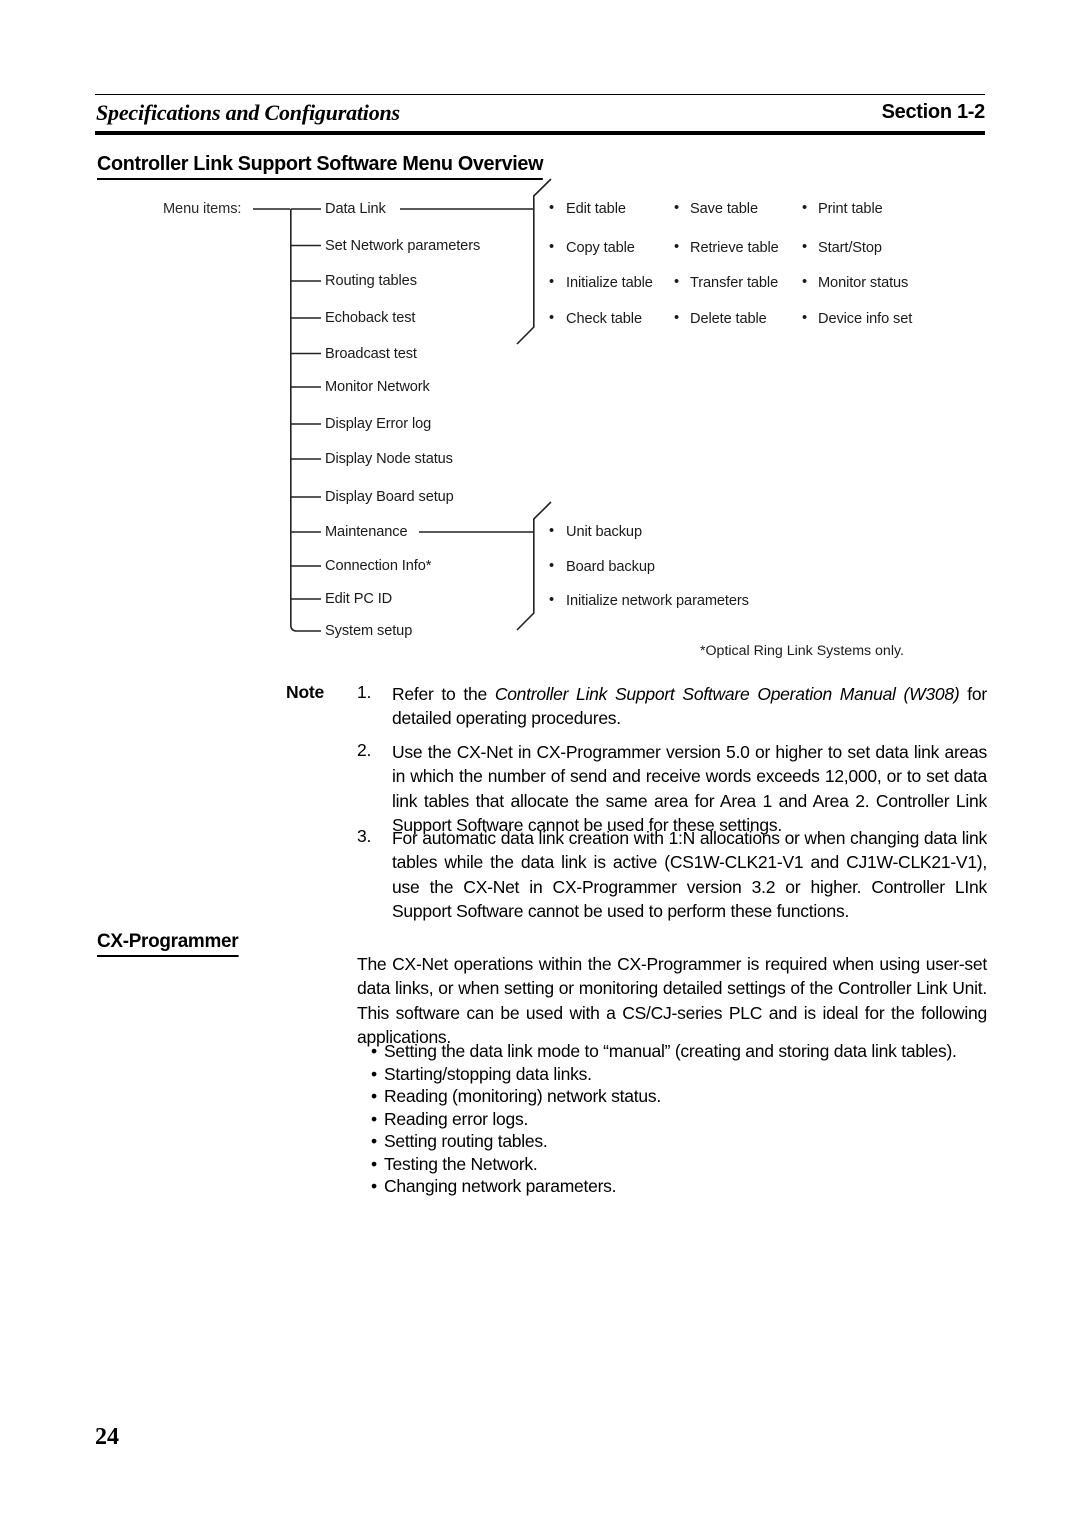 This screenshot has height=1528, width=1080. I want to click on list-item: • Changing network parameters., so click(679, 1186).